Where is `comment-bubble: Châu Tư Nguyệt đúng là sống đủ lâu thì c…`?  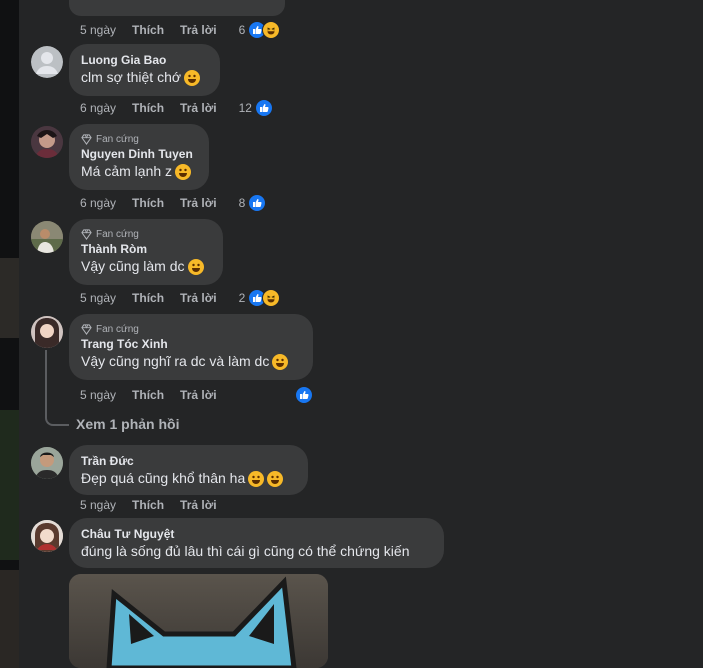
comment-bubble: Châu Tư Nguyệt đúng là sống đủ lâu thì c… is located at coordinates (256, 543).